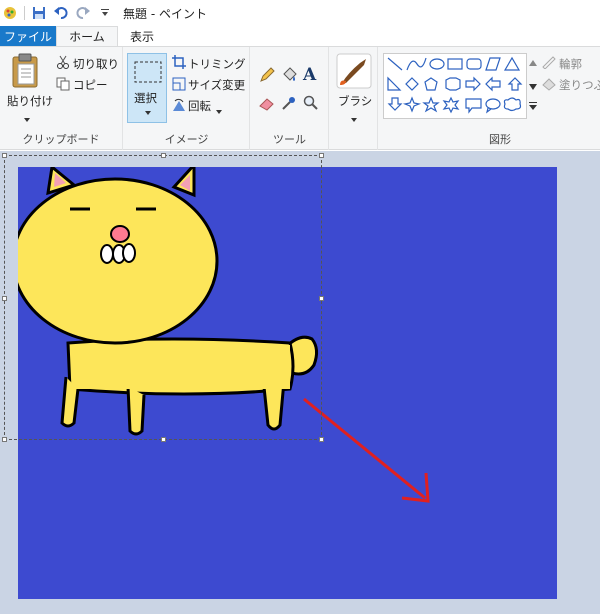 Image resolution: width=600 pixels, height=614 pixels. I want to click on brushes-label: ブラシ, so click(355, 101).